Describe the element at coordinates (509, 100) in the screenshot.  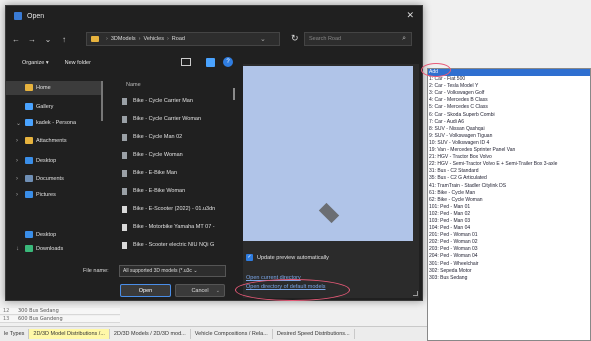
I see `dropdown-item: 4: Car - Mercedes B Class` at that location.